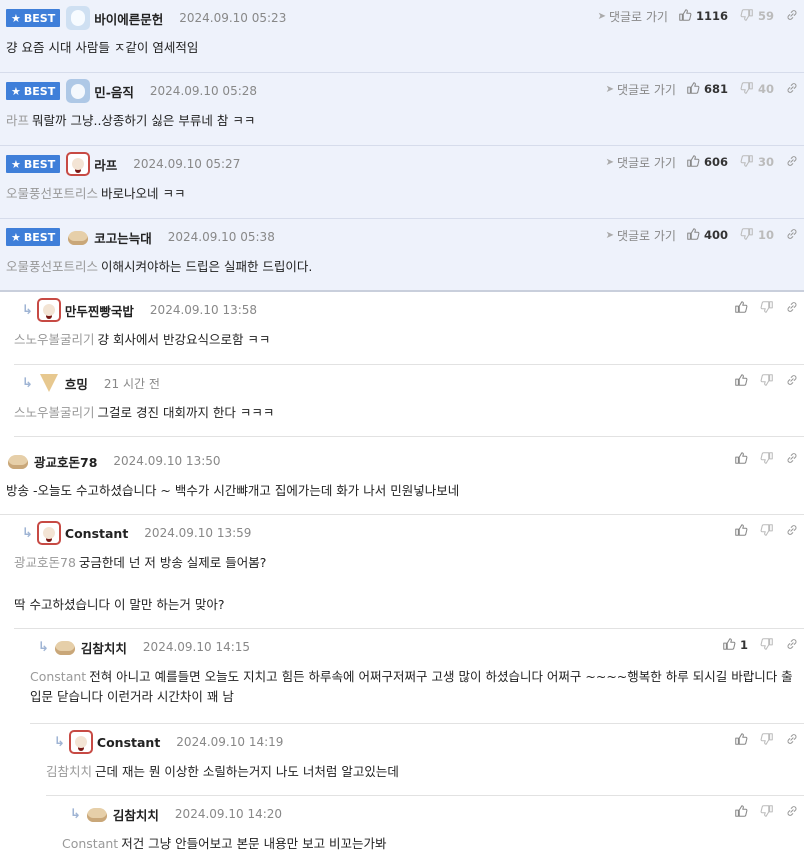  What do you see at coordinates (757, 235) in the screenshot?
I see `downvote-button: 10` at bounding box center [757, 235].